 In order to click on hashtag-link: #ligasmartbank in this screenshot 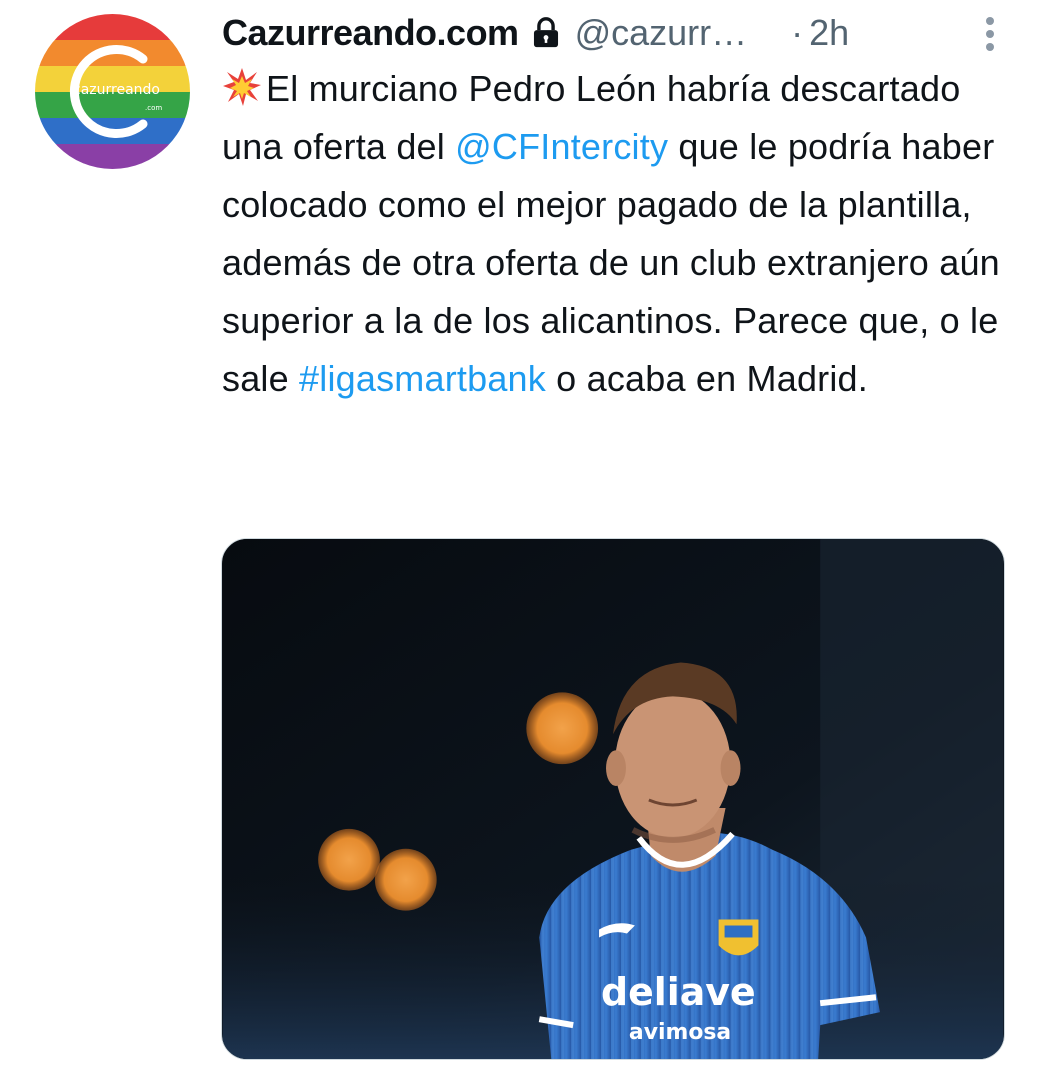, I will do `click(422, 378)`.